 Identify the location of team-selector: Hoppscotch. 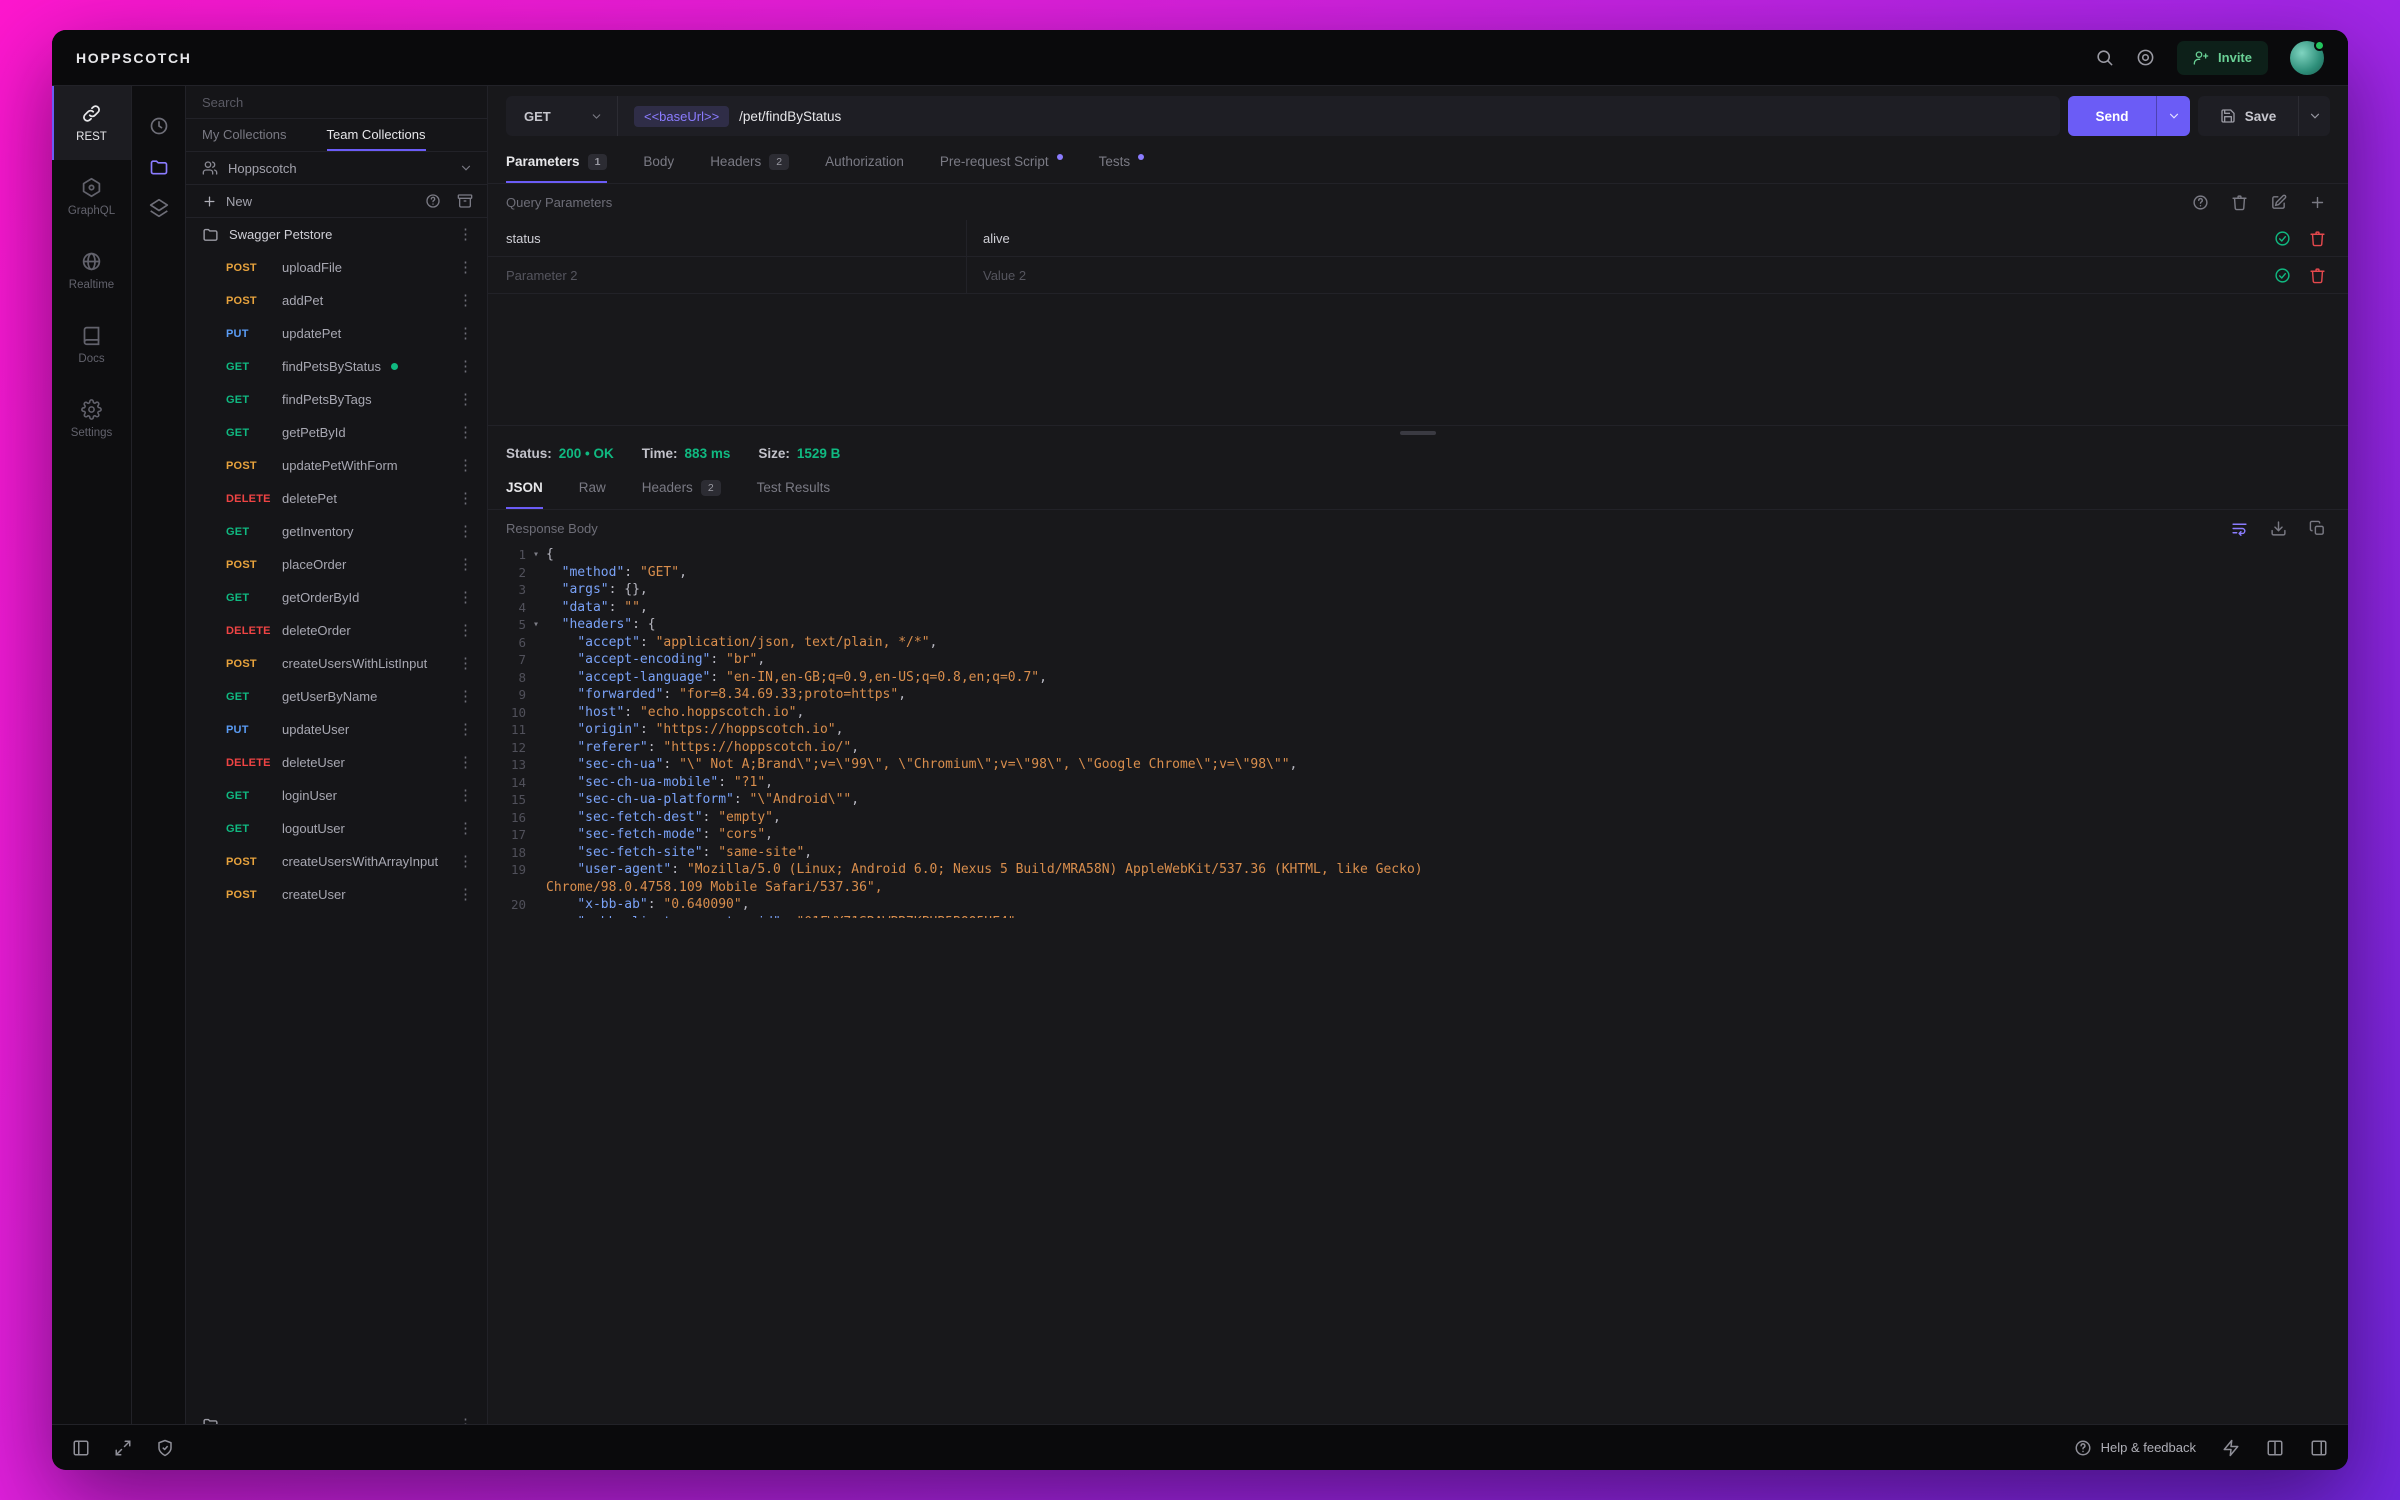
(336, 168).